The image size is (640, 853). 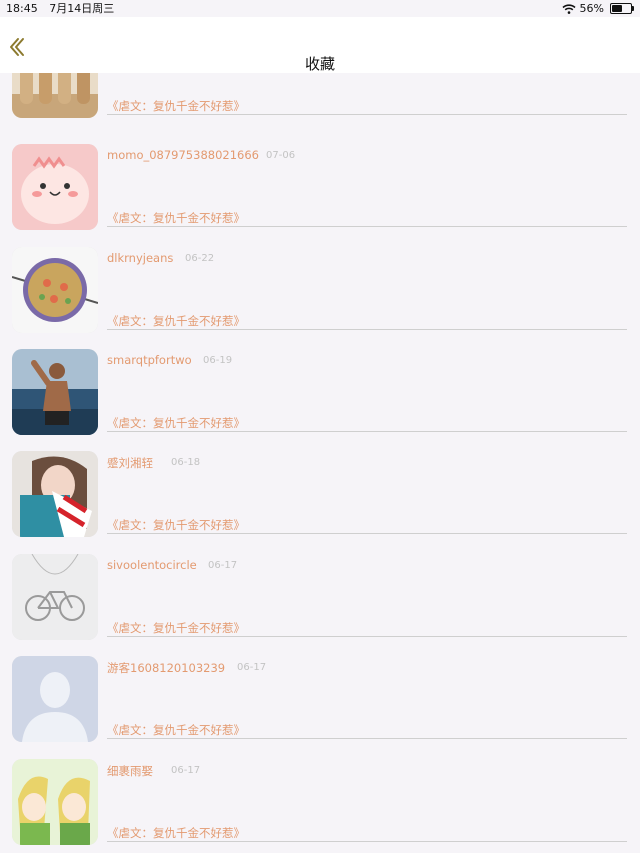 What do you see at coordinates (281, 155) in the screenshot?
I see `favorite-date: 07-06` at bounding box center [281, 155].